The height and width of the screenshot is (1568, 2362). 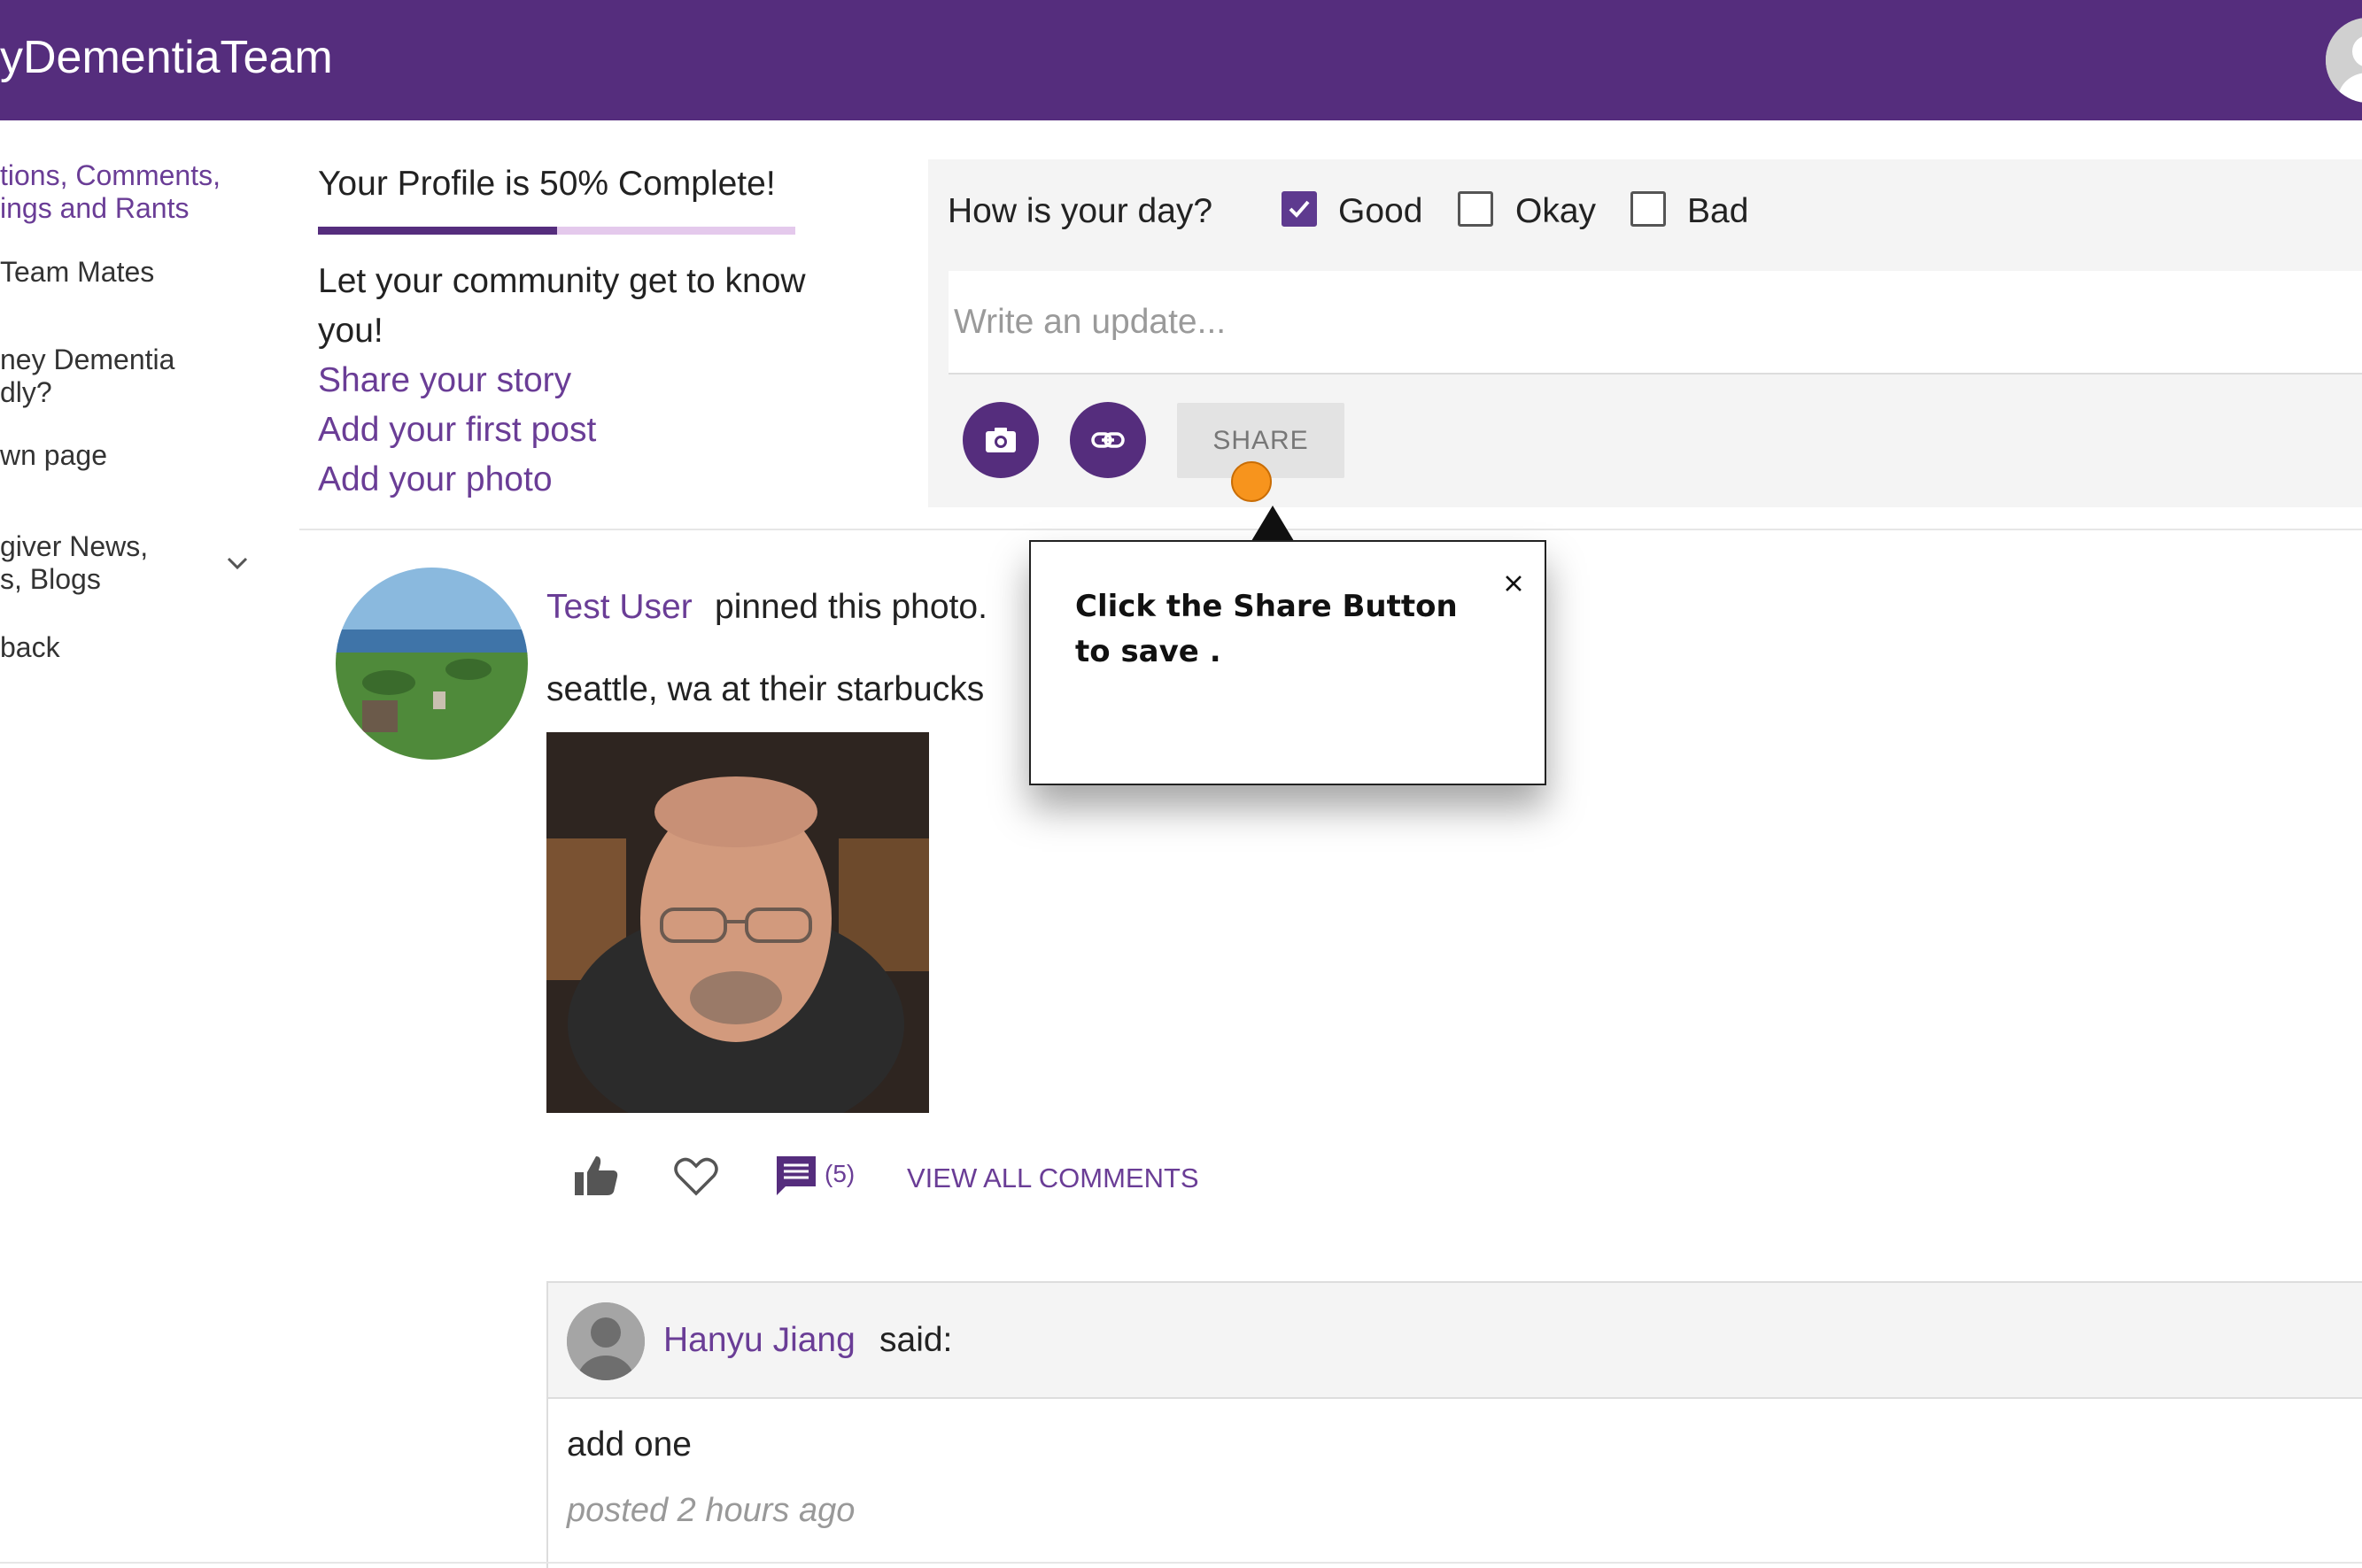 What do you see at coordinates (26, 392) in the screenshot?
I see `sidebar-item-label: dly?` at bounding box center [26, 392].